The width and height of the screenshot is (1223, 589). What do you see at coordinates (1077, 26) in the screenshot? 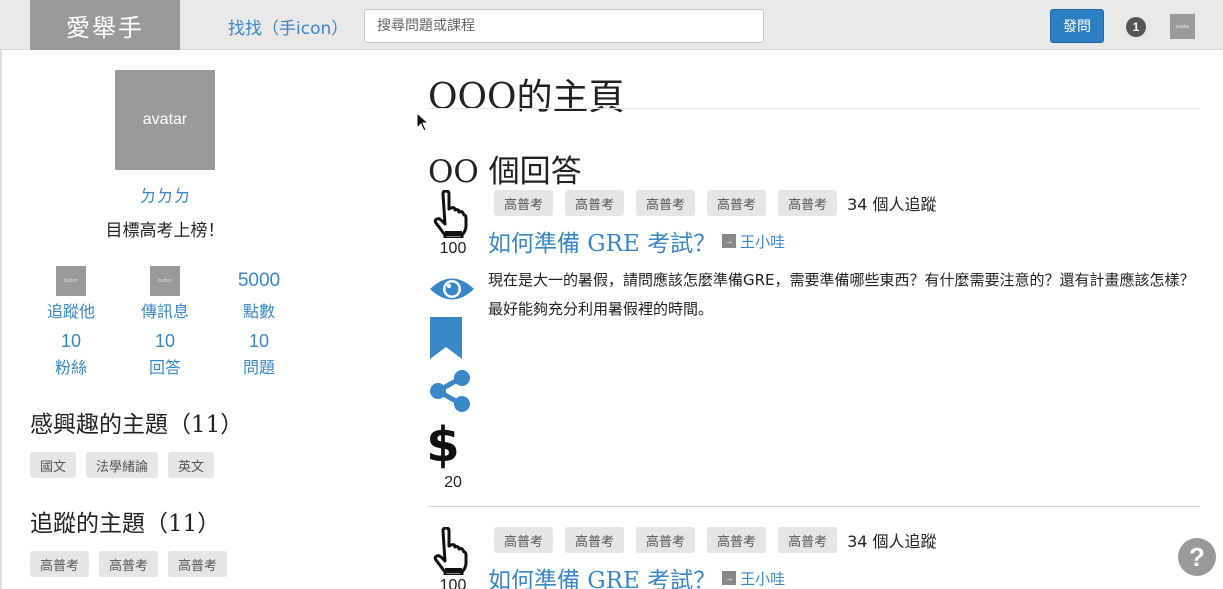
I see `ask-question-button: 發問` at bounding box center [1077, 26].